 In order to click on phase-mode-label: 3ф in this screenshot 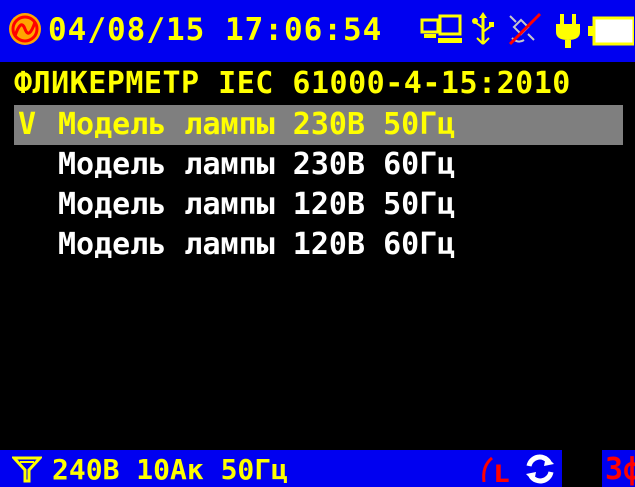, I will do `click(620, 469)`.